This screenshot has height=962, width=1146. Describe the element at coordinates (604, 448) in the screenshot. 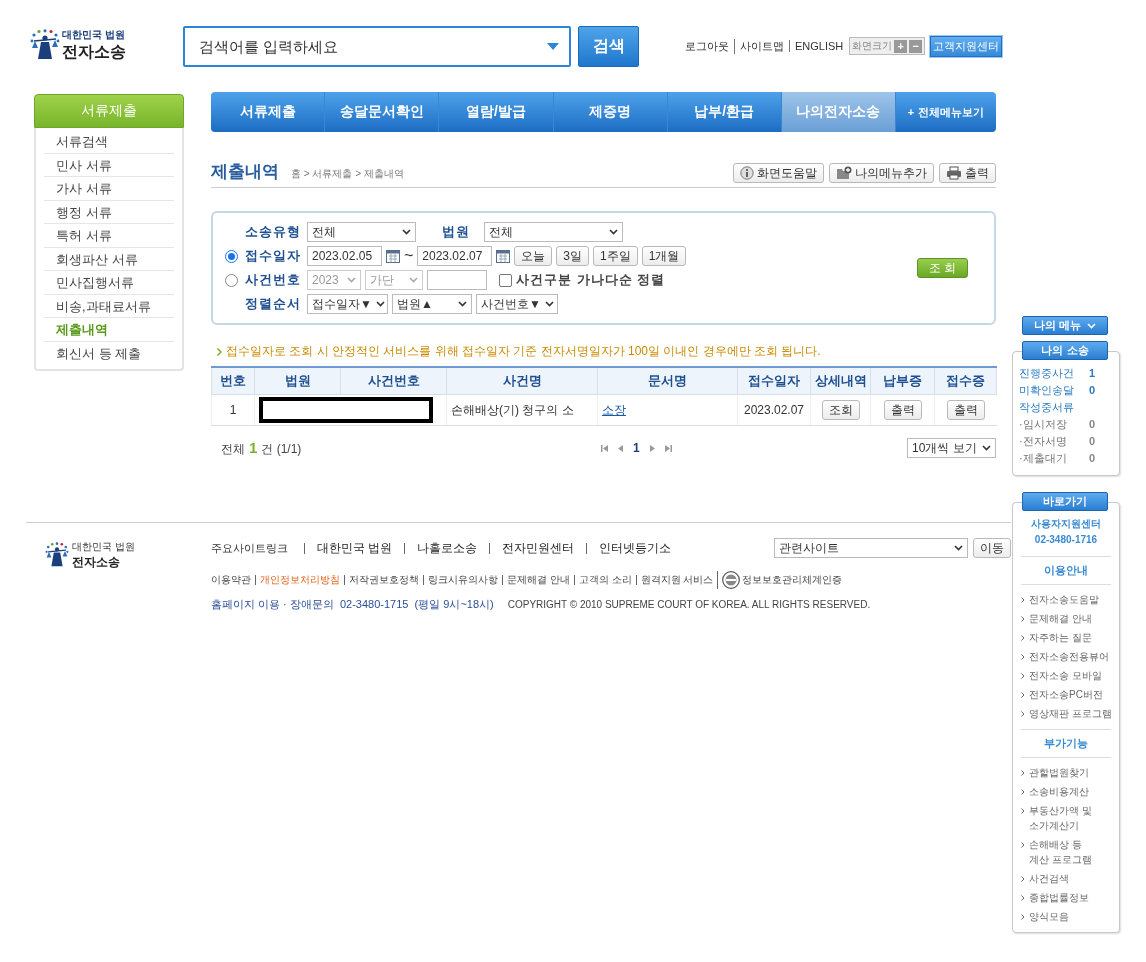

I see `first-page-icon` at that location.